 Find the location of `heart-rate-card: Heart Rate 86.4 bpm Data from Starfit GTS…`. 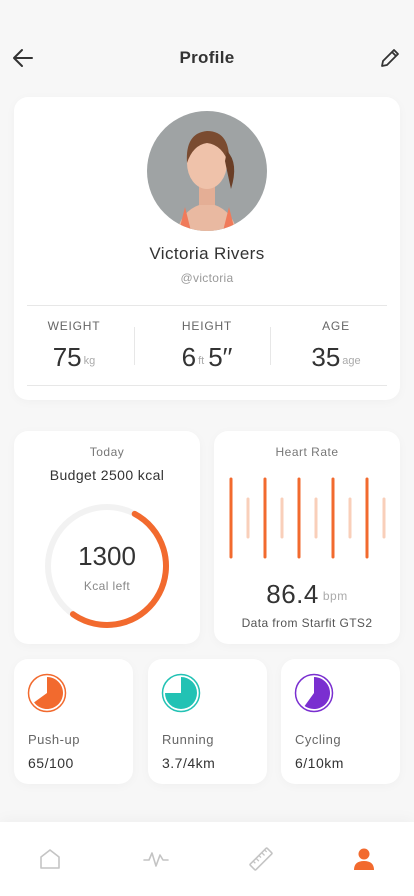

heart-rate-card: Heart Rate 86.4 bpm Data from Starfit GTS… is located at coordinates (307, 537).